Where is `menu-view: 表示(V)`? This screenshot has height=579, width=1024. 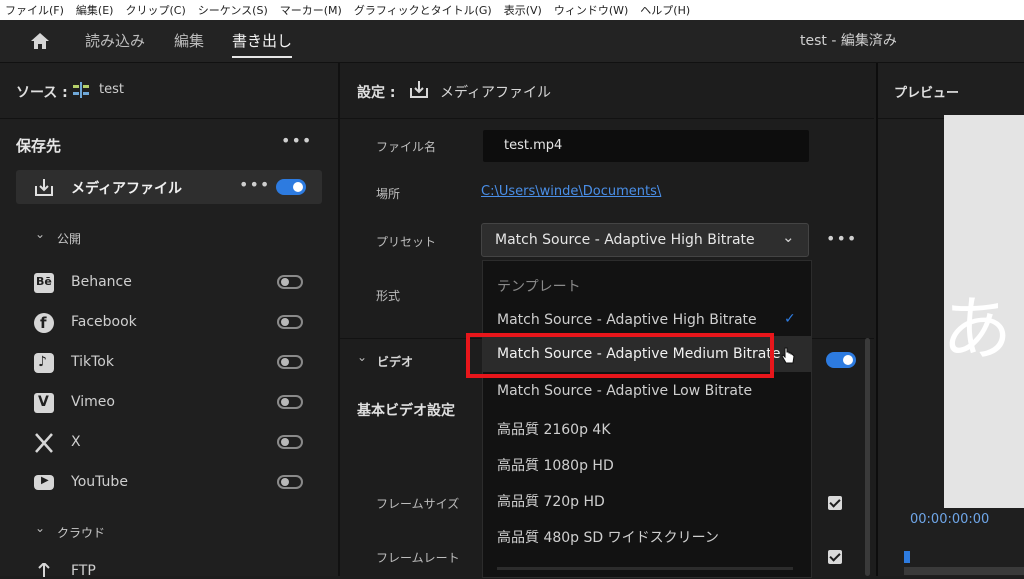
menu-view: 表示(V) is located at coordinates (524, 10).